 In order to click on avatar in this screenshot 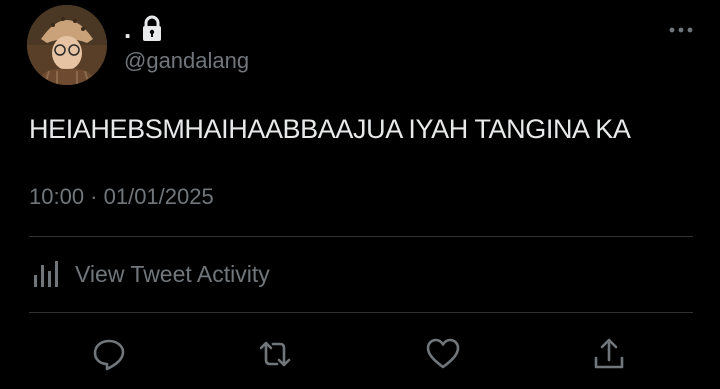, I will do `click(67, 45)`.